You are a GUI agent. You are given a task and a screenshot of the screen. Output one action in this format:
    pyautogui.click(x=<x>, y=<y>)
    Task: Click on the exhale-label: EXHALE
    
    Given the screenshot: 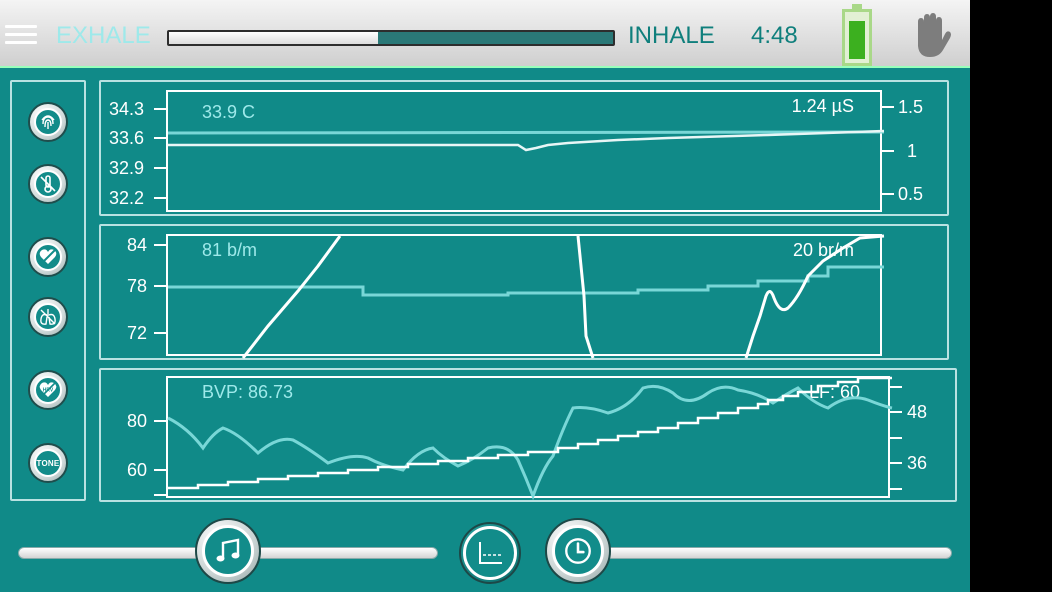 What is the action you would take?
    pyautogui.click(x=103, y=35)
    